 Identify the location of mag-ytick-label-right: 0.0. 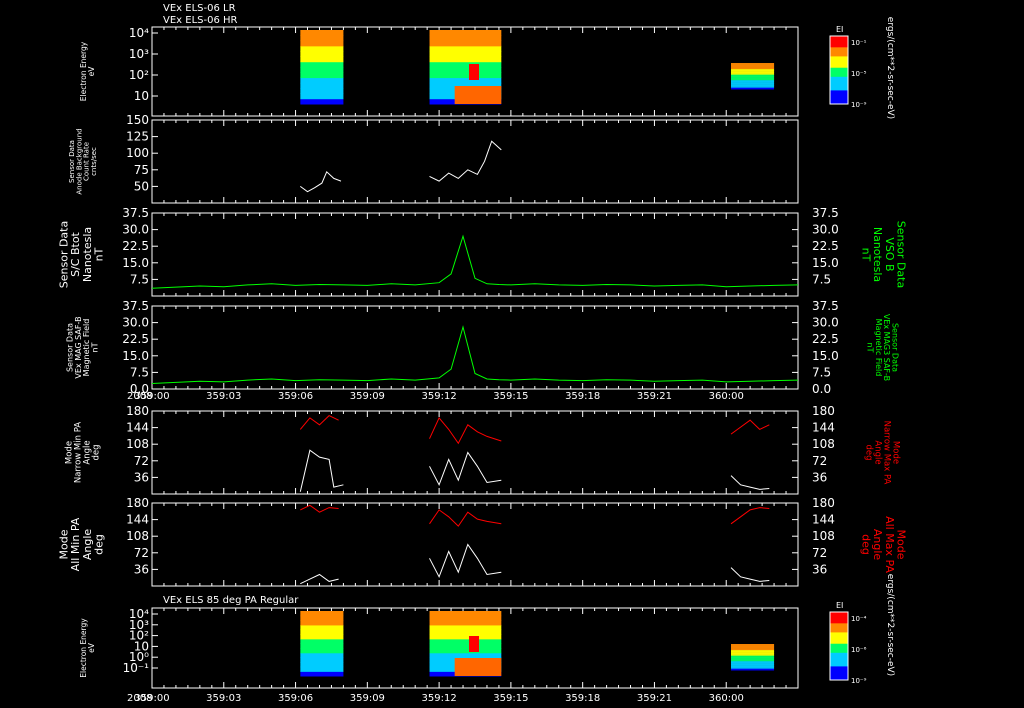
(821, 389).